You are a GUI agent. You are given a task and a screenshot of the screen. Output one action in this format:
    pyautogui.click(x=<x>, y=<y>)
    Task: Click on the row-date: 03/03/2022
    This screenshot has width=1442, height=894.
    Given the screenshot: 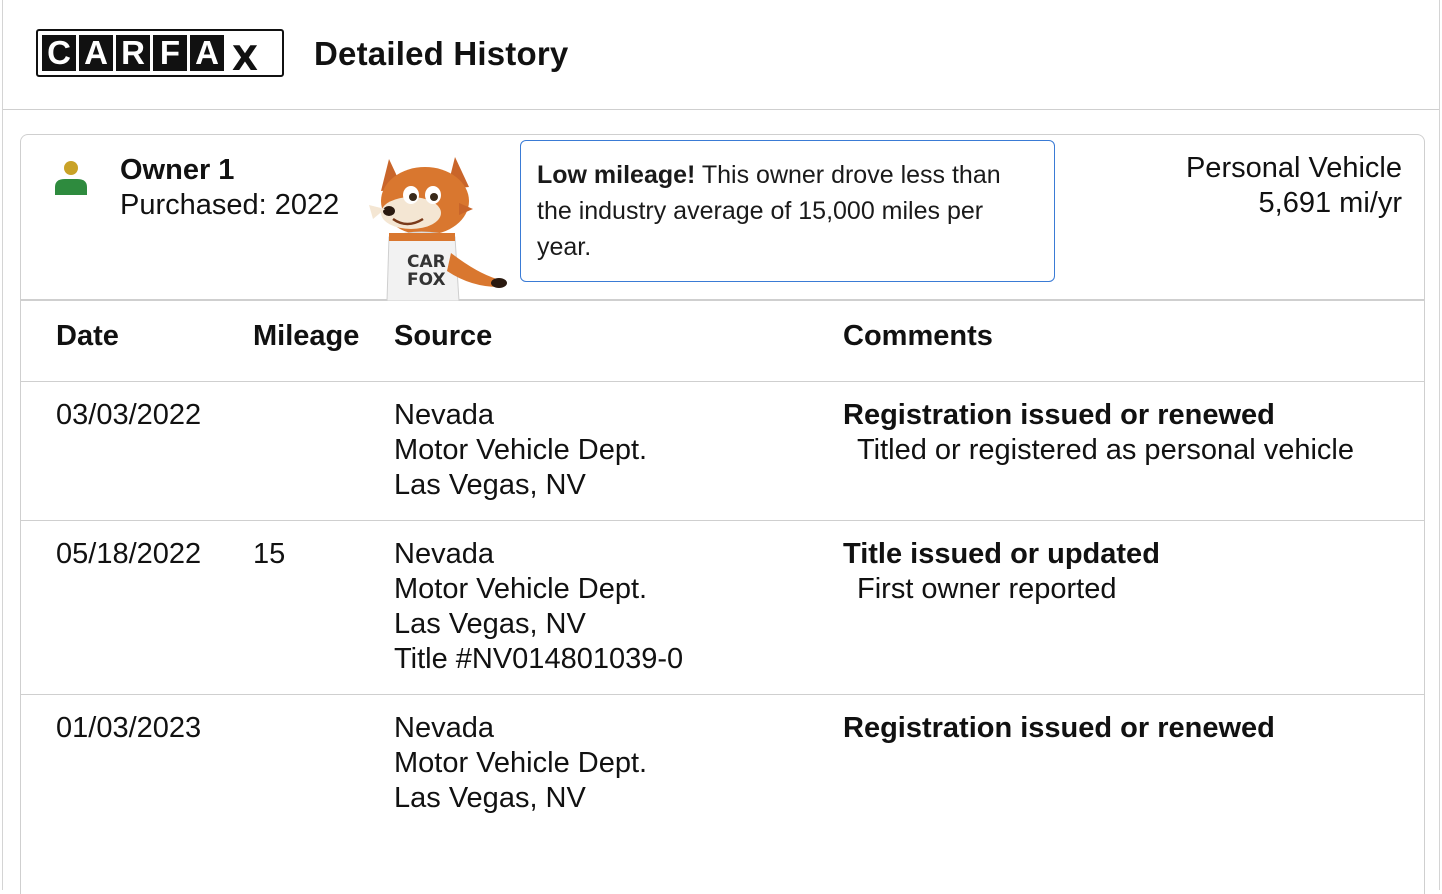 What is the action you would take?
    pyautogui.click(x=129, y=415)
    